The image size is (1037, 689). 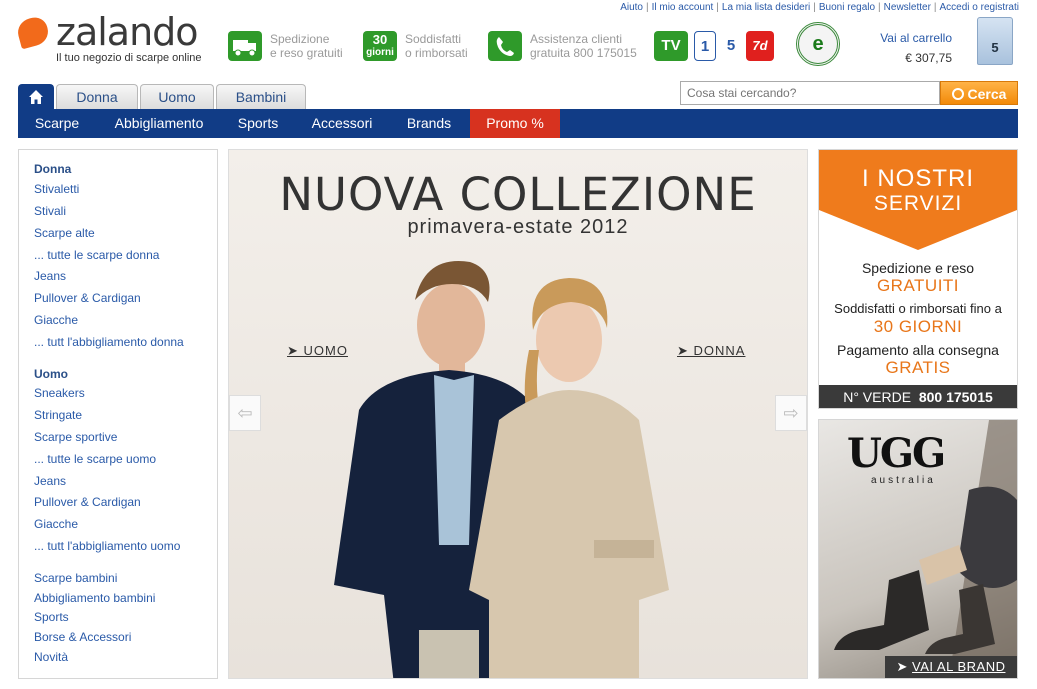 I want to click on ugg-cta-label: VAI AL BRAND, so click(x=959, y=666).